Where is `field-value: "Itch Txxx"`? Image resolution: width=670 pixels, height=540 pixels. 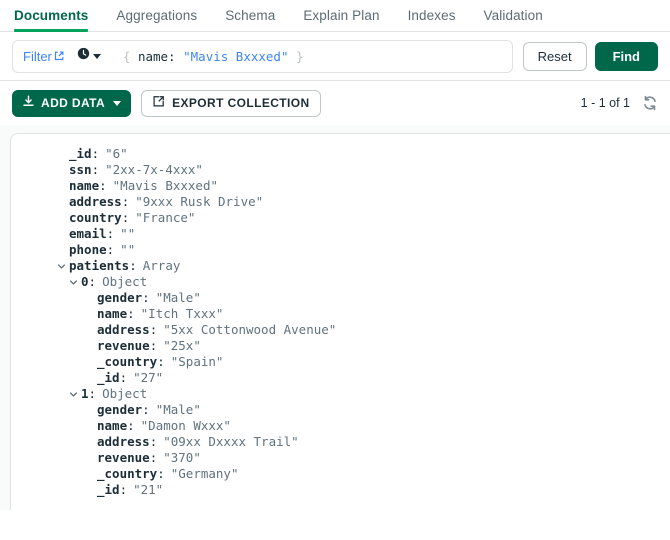 field-value: "Itch Txxx" is located at coordinates (182, 313).